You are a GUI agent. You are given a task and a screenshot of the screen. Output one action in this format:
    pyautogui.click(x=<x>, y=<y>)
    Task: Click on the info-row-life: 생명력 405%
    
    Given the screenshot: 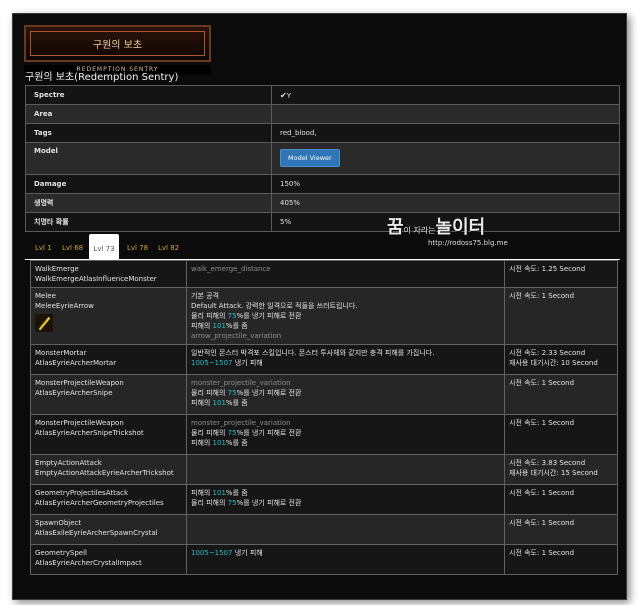 What is the action you would take?
    pyautogui.click(x=322, y=203)
    